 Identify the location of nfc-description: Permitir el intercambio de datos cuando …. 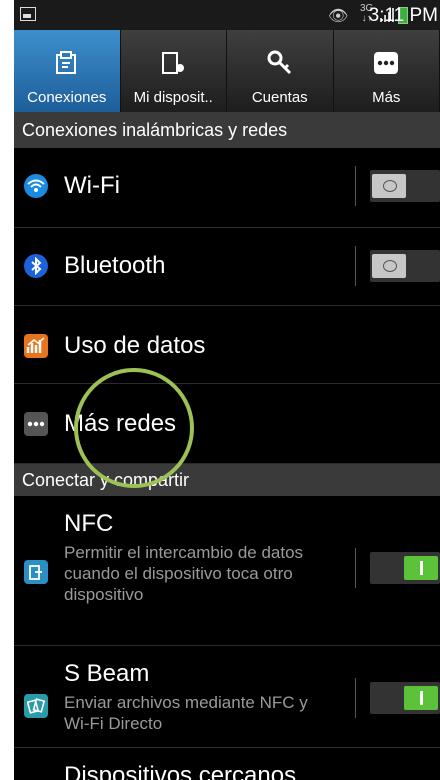
(184, 573).